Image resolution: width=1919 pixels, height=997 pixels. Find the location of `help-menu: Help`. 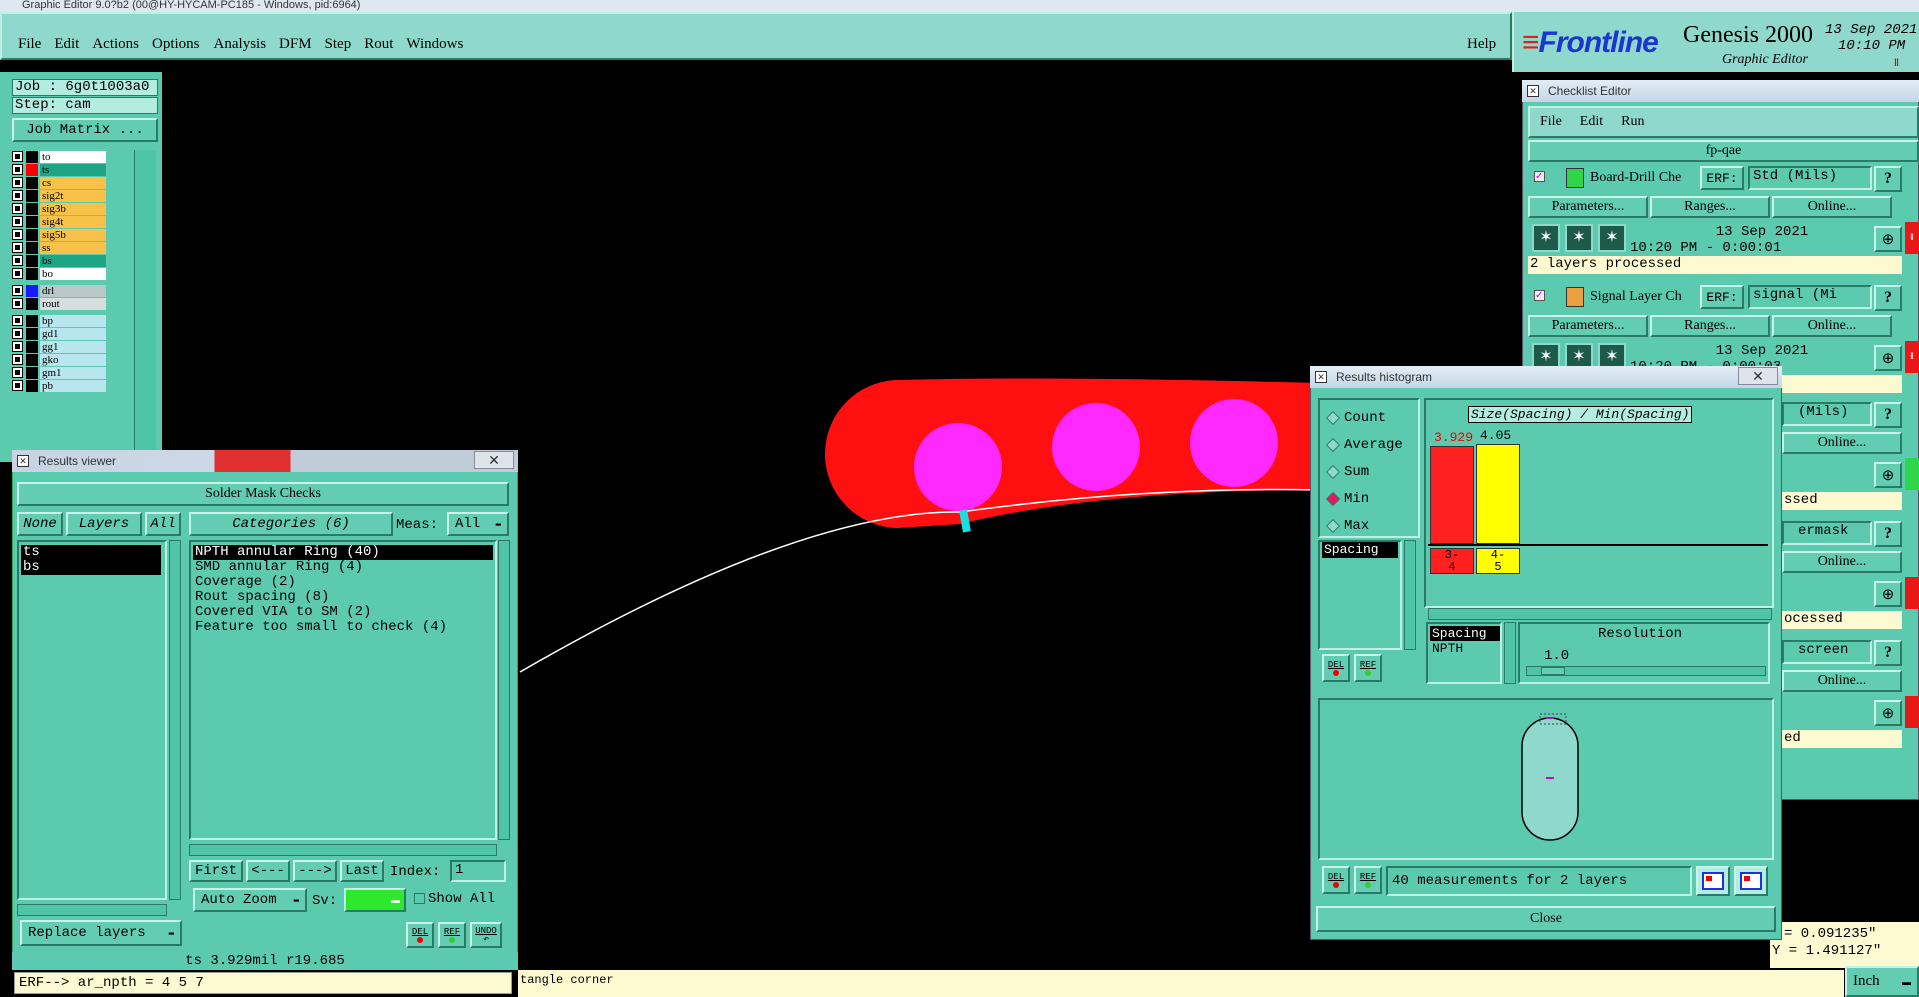

help-menu: Help is located at coordinates (1481, 44).